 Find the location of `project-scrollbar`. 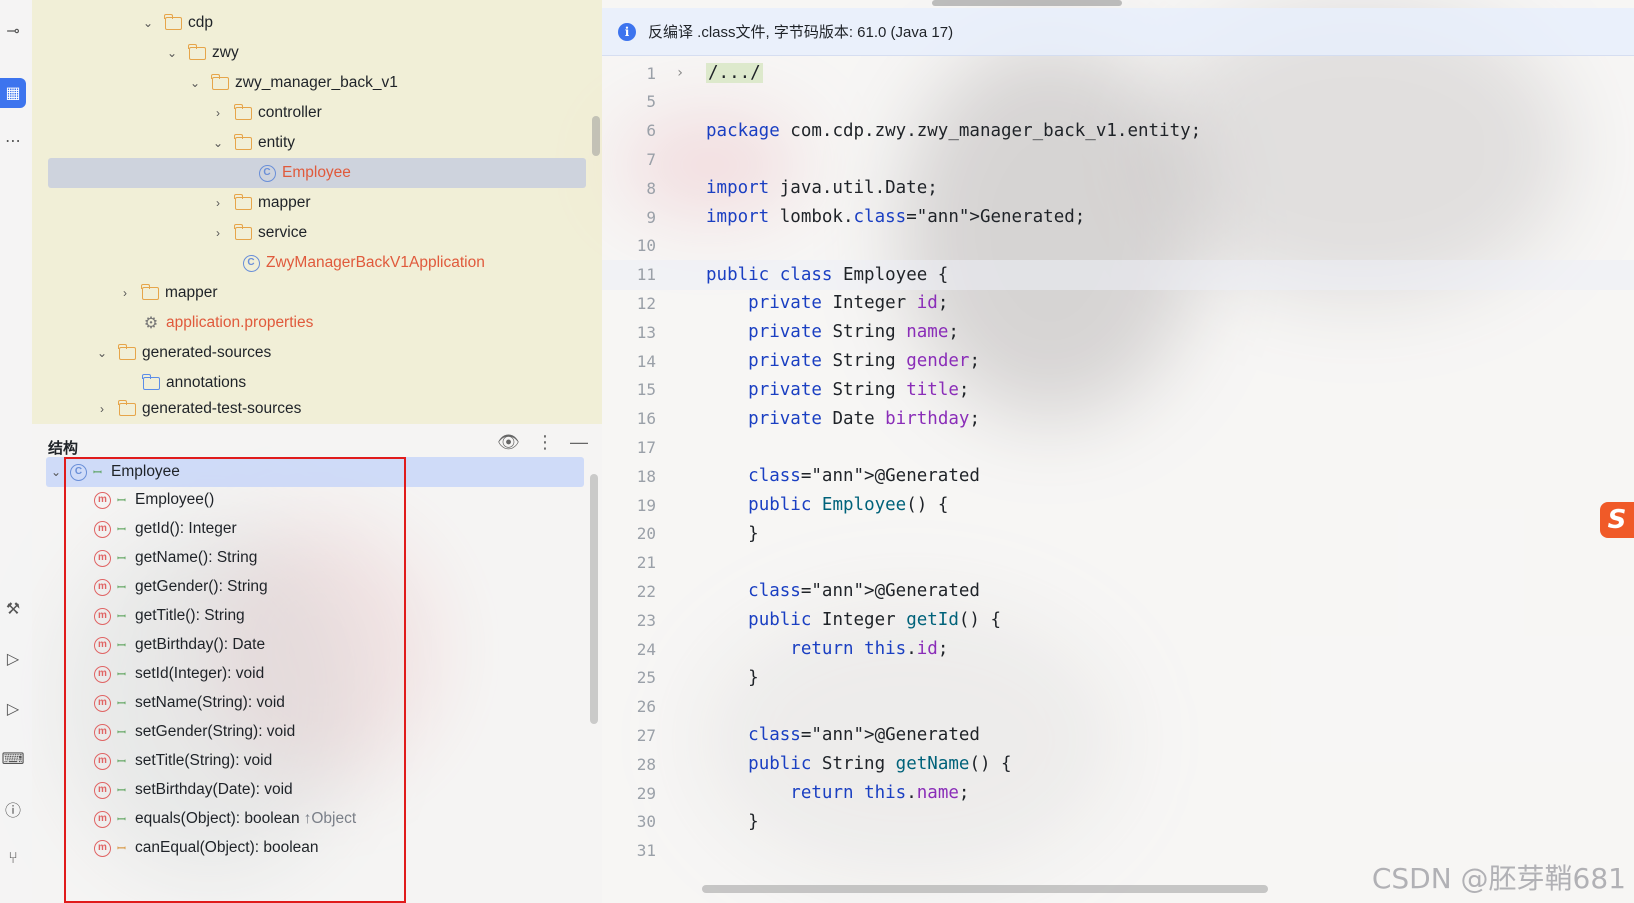

project-scrollbar is located at coordinates (596, 136).